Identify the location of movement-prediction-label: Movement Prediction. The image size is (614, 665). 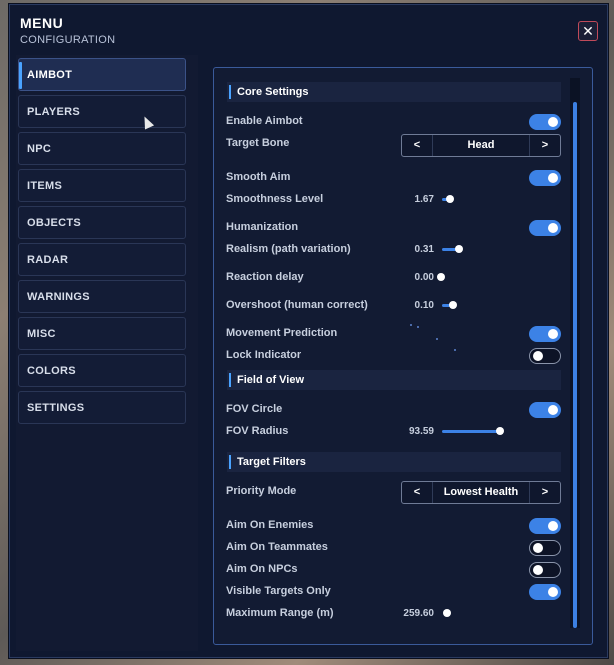
(282, 333).